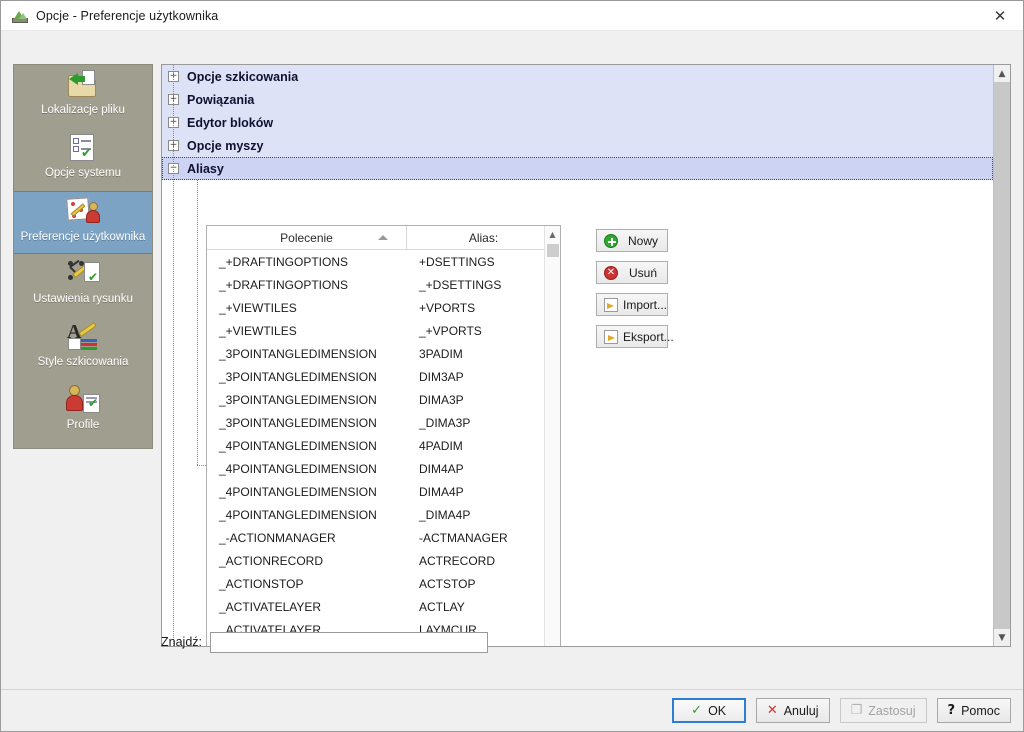 This screenshot has width=1024, height=732. I want to click on tree-node-opcje-myszy: + Opcje myszy, so click(577, 145).